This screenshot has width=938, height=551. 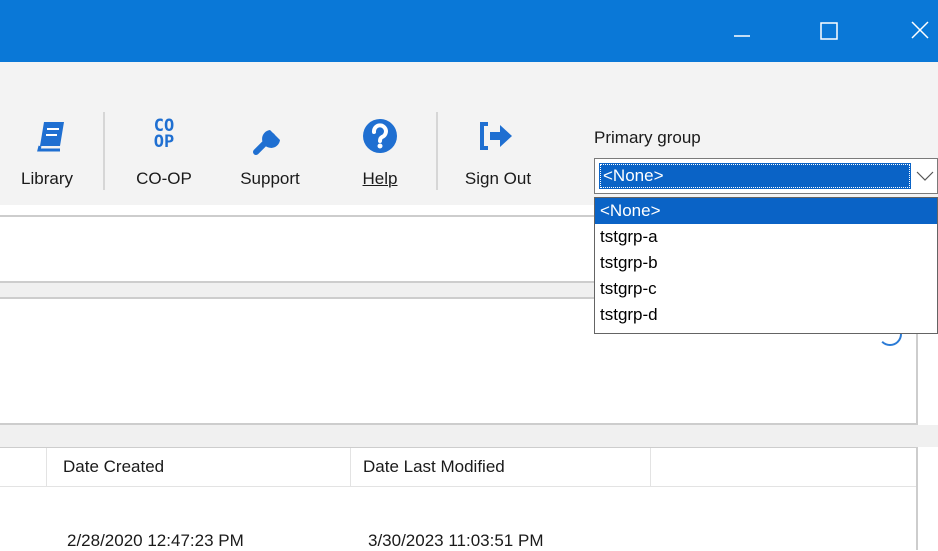 I want to click on primary-group-select: <None>, so click(x=766, y=176).